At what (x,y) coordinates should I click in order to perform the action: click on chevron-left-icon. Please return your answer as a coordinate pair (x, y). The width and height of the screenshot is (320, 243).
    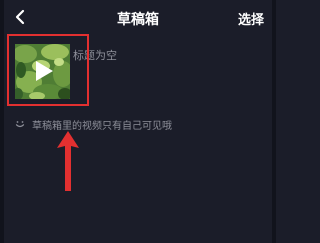
    Looking at the image, I should click on (20, 17).